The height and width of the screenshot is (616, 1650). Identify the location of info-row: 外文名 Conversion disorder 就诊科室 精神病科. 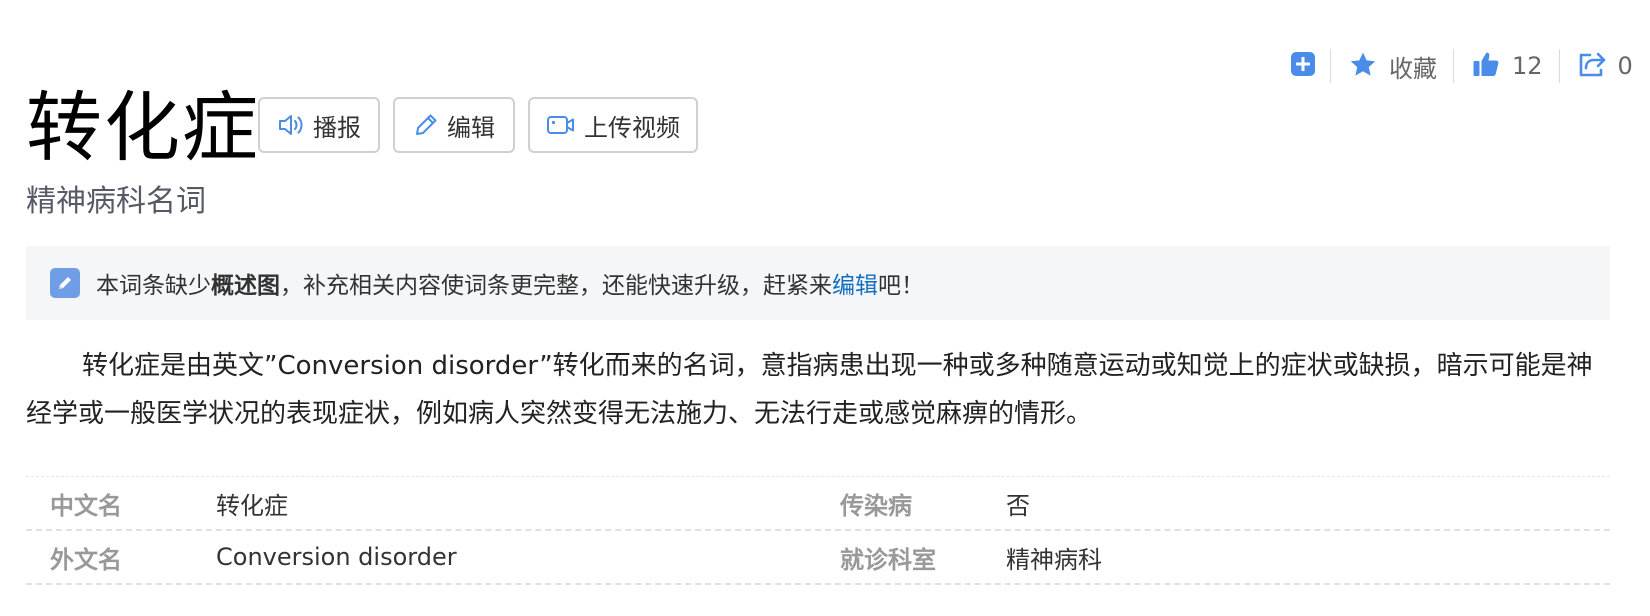
(818, 558).